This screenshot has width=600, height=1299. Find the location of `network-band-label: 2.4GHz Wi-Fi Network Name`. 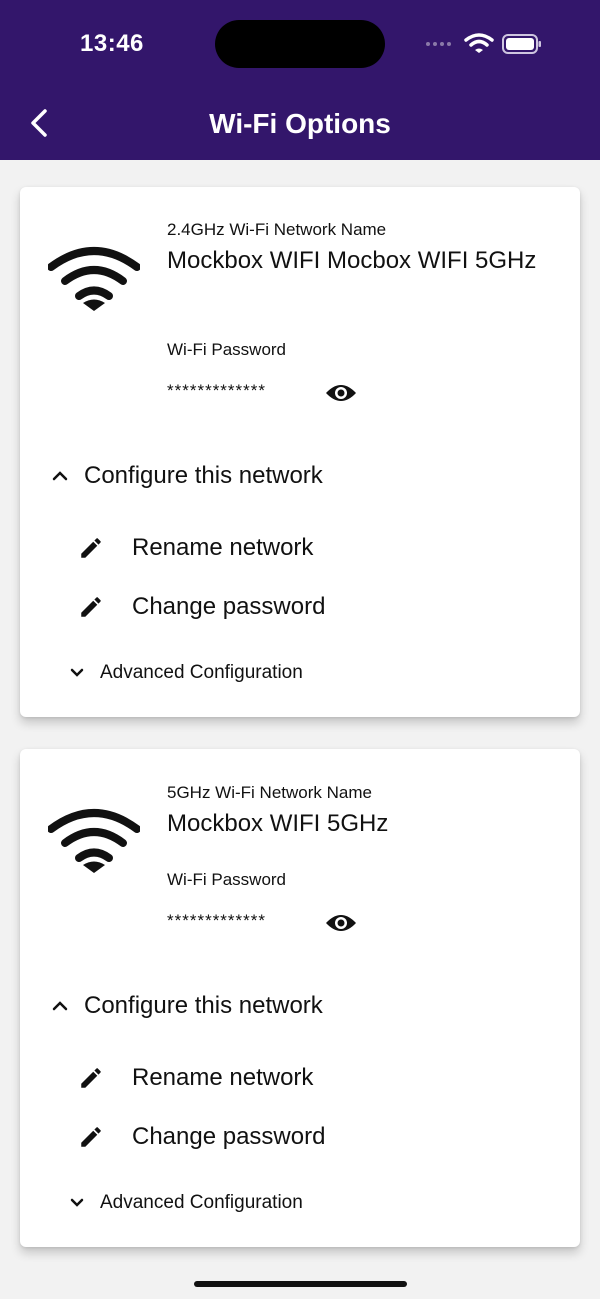

network-band-label: 2.4GHz Wi-Fi Network Name is located at coordinates (277, 229).